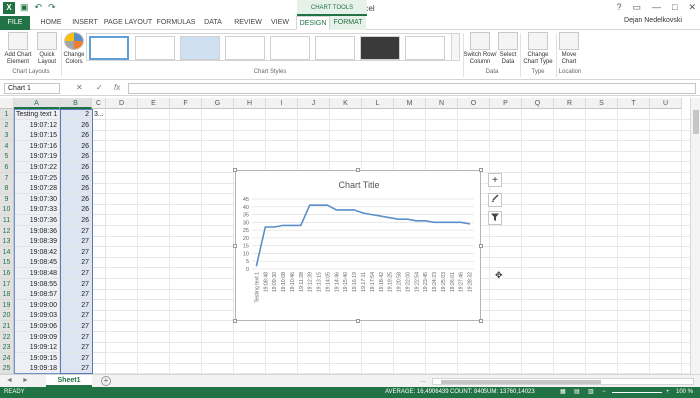 This screenshot has height=398, width=700. I want to click on user-name: Dejan Nedelkovski, so click(653, 20).